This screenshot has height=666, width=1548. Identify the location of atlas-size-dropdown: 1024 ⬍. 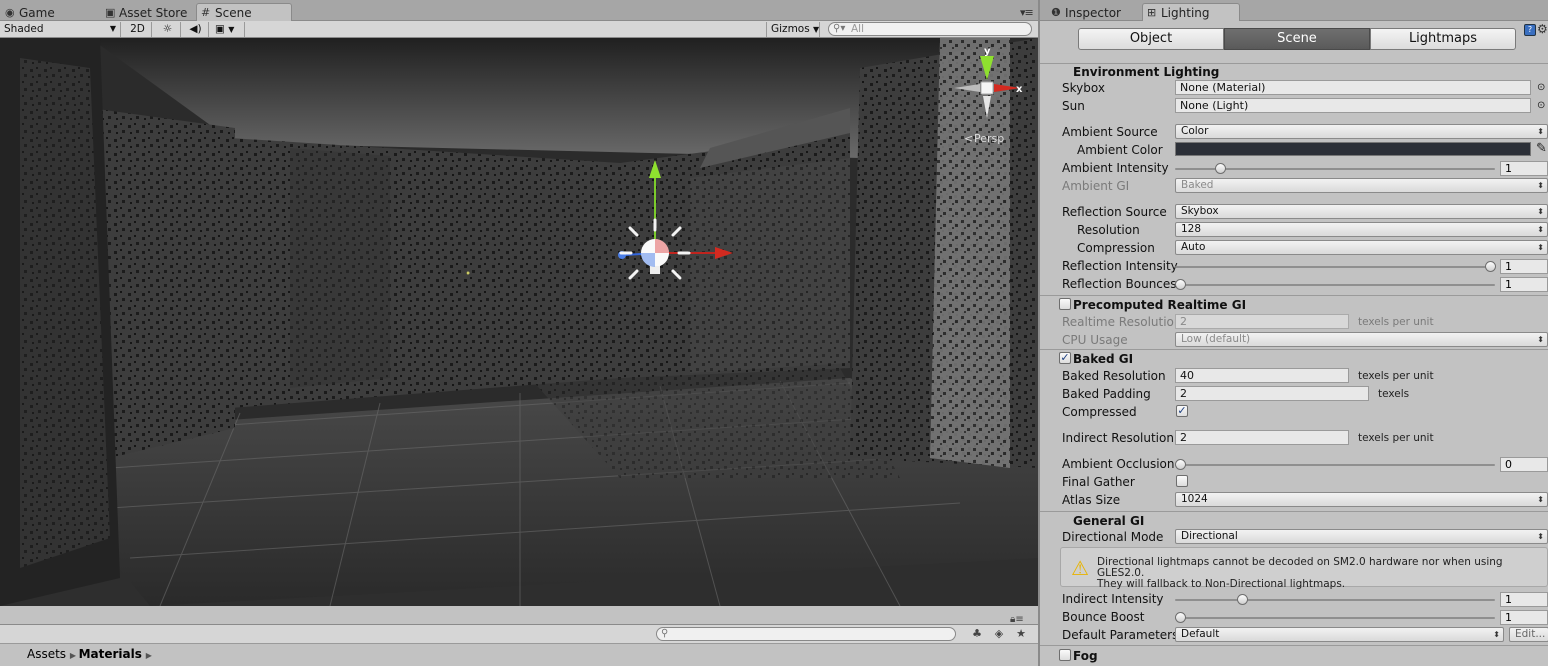
(1361, 499).